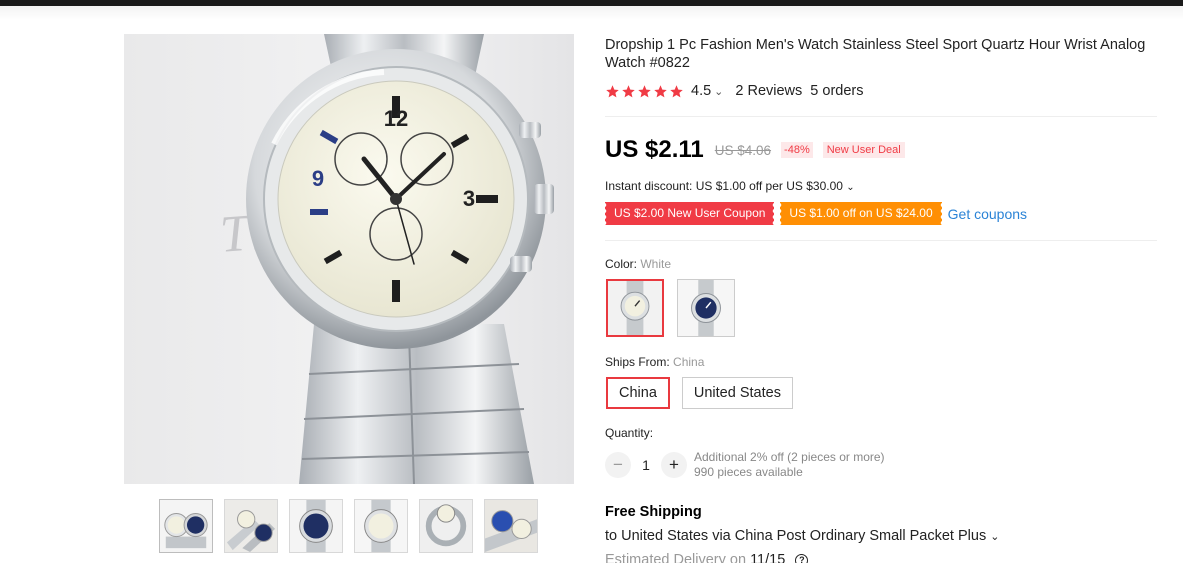  Describe the element at coordinates (618, 465) in the screenshot. I see `quantity-decrease-button: −` at that location.